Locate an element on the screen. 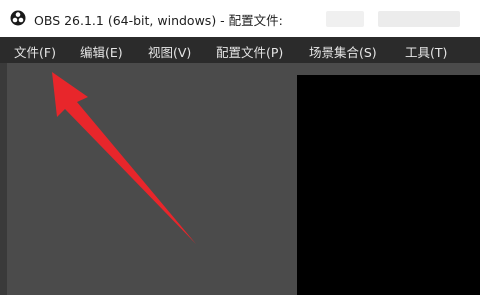 This screenshot has height=295, width=480. menu-view: 视图(V) is located at coordinates (169, 51).